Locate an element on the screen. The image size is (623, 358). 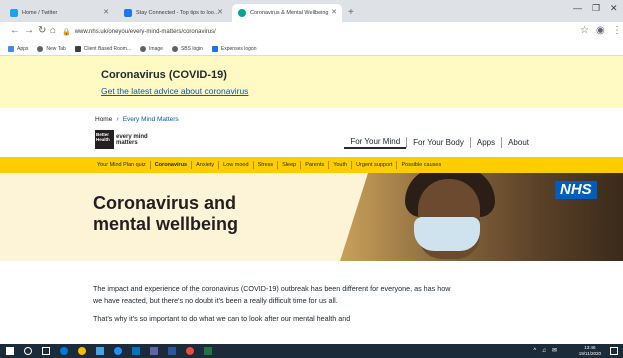
bookmark-new-tab: New Tab is located at coordinates (51, 48).